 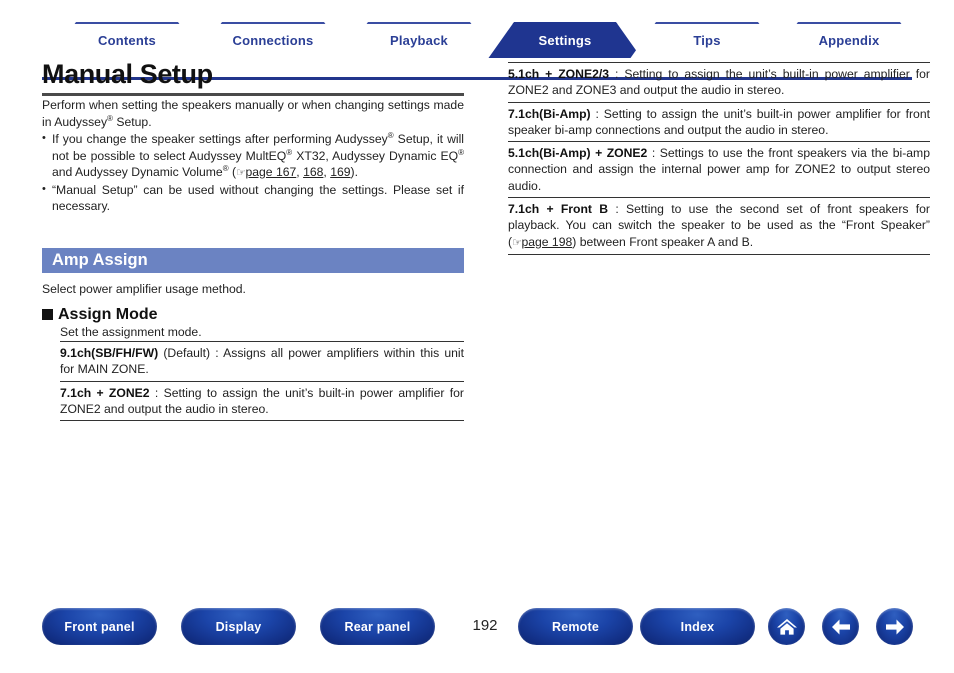 I want to click on page-number: 192, so click(x=485, y=625).